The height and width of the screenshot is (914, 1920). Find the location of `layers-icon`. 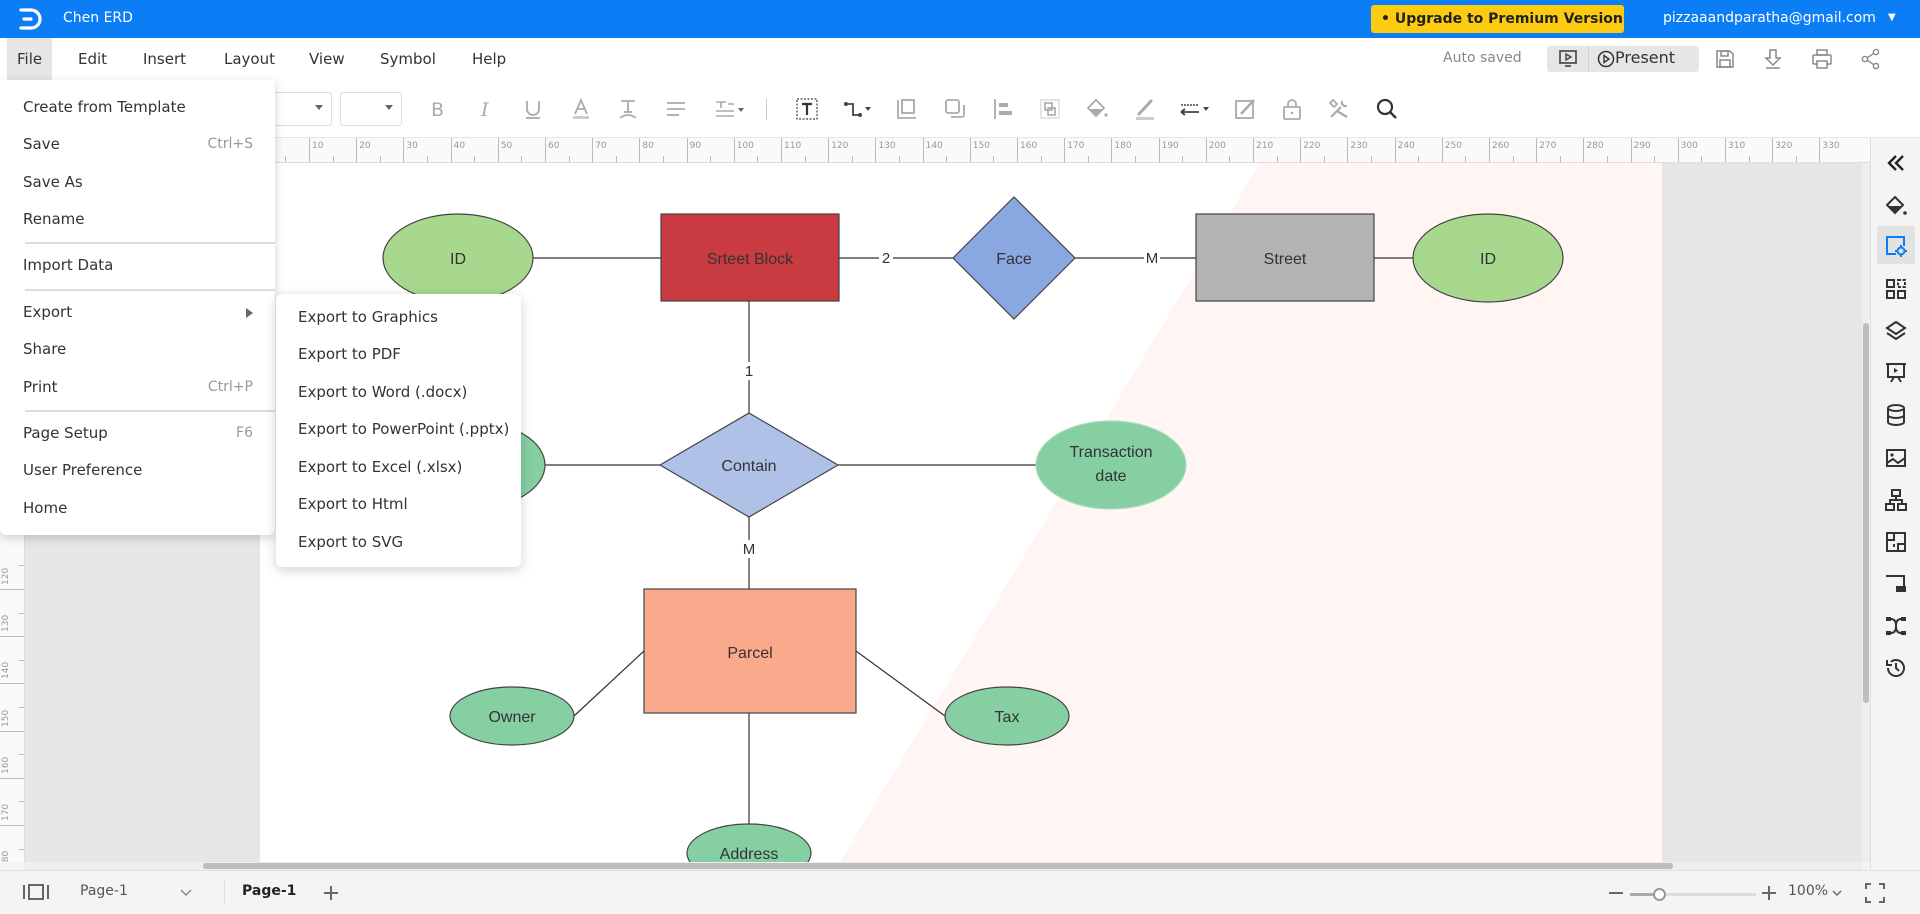

layers-icon is located at coordinates (1896, 331).